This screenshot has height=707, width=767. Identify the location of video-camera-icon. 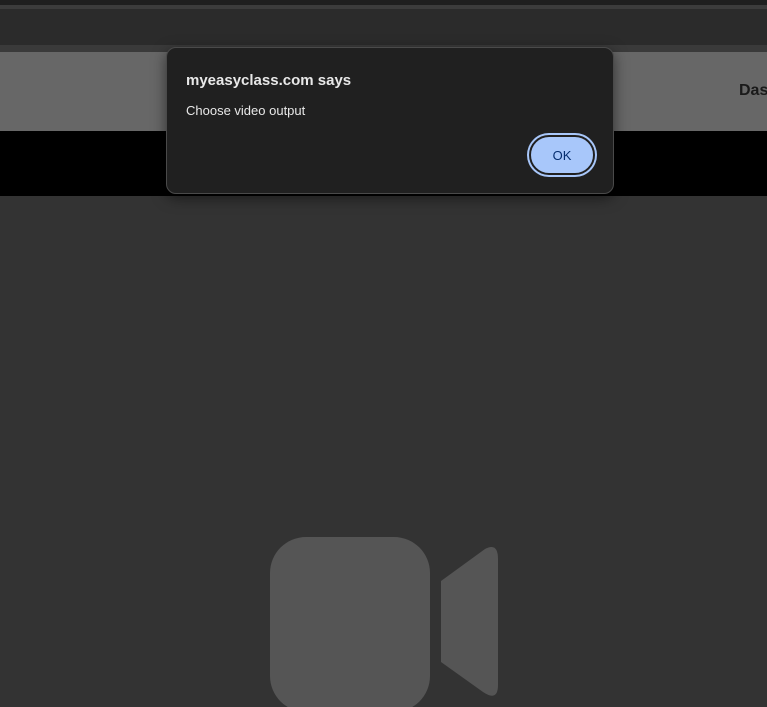
(384, 622).